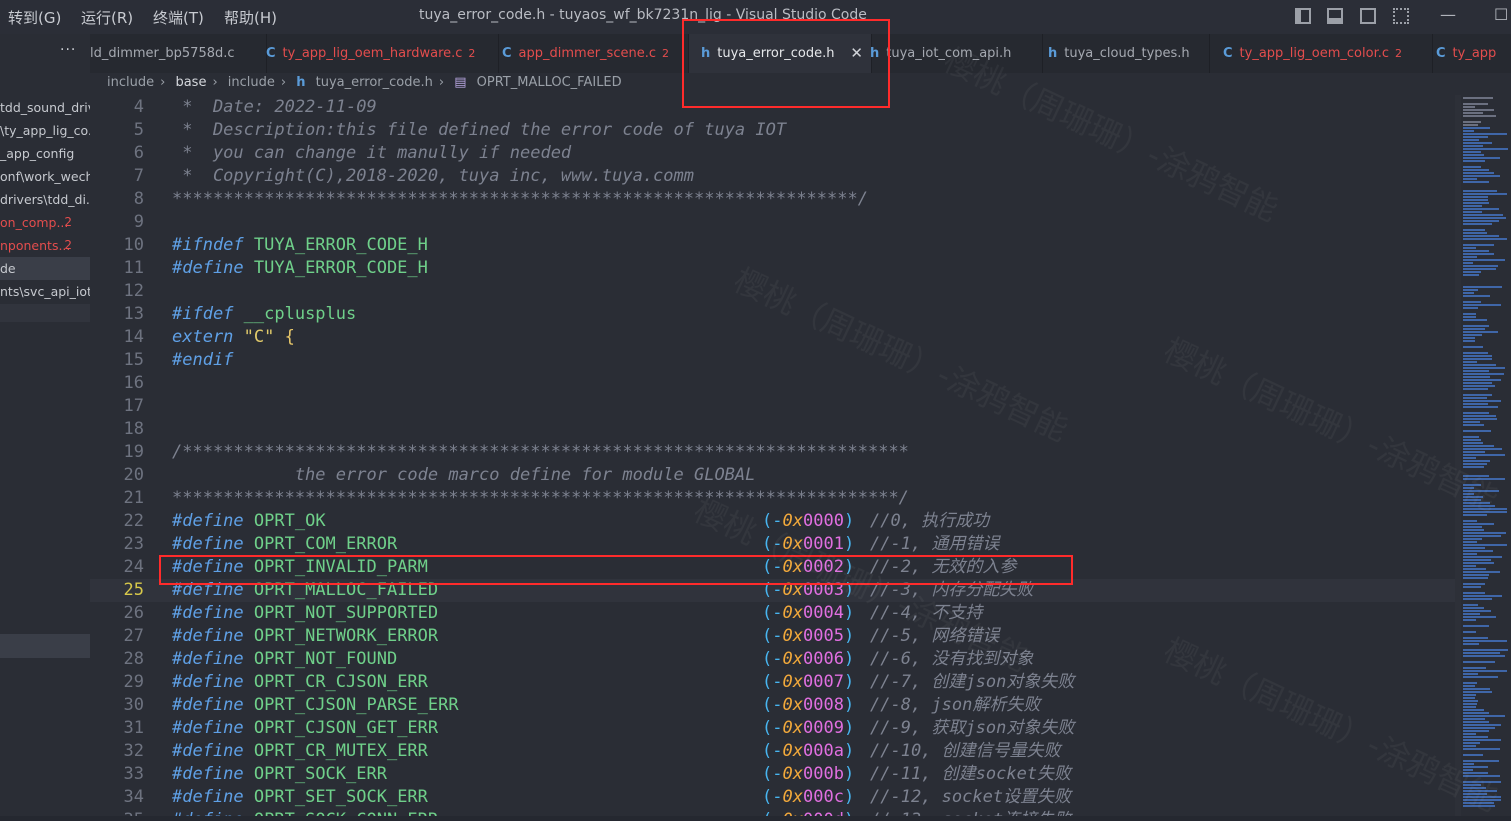 Image resolution: width=1511 pixels, height=821 pixels. I want to click on hex-prefix: 0x, so click(792, 567).